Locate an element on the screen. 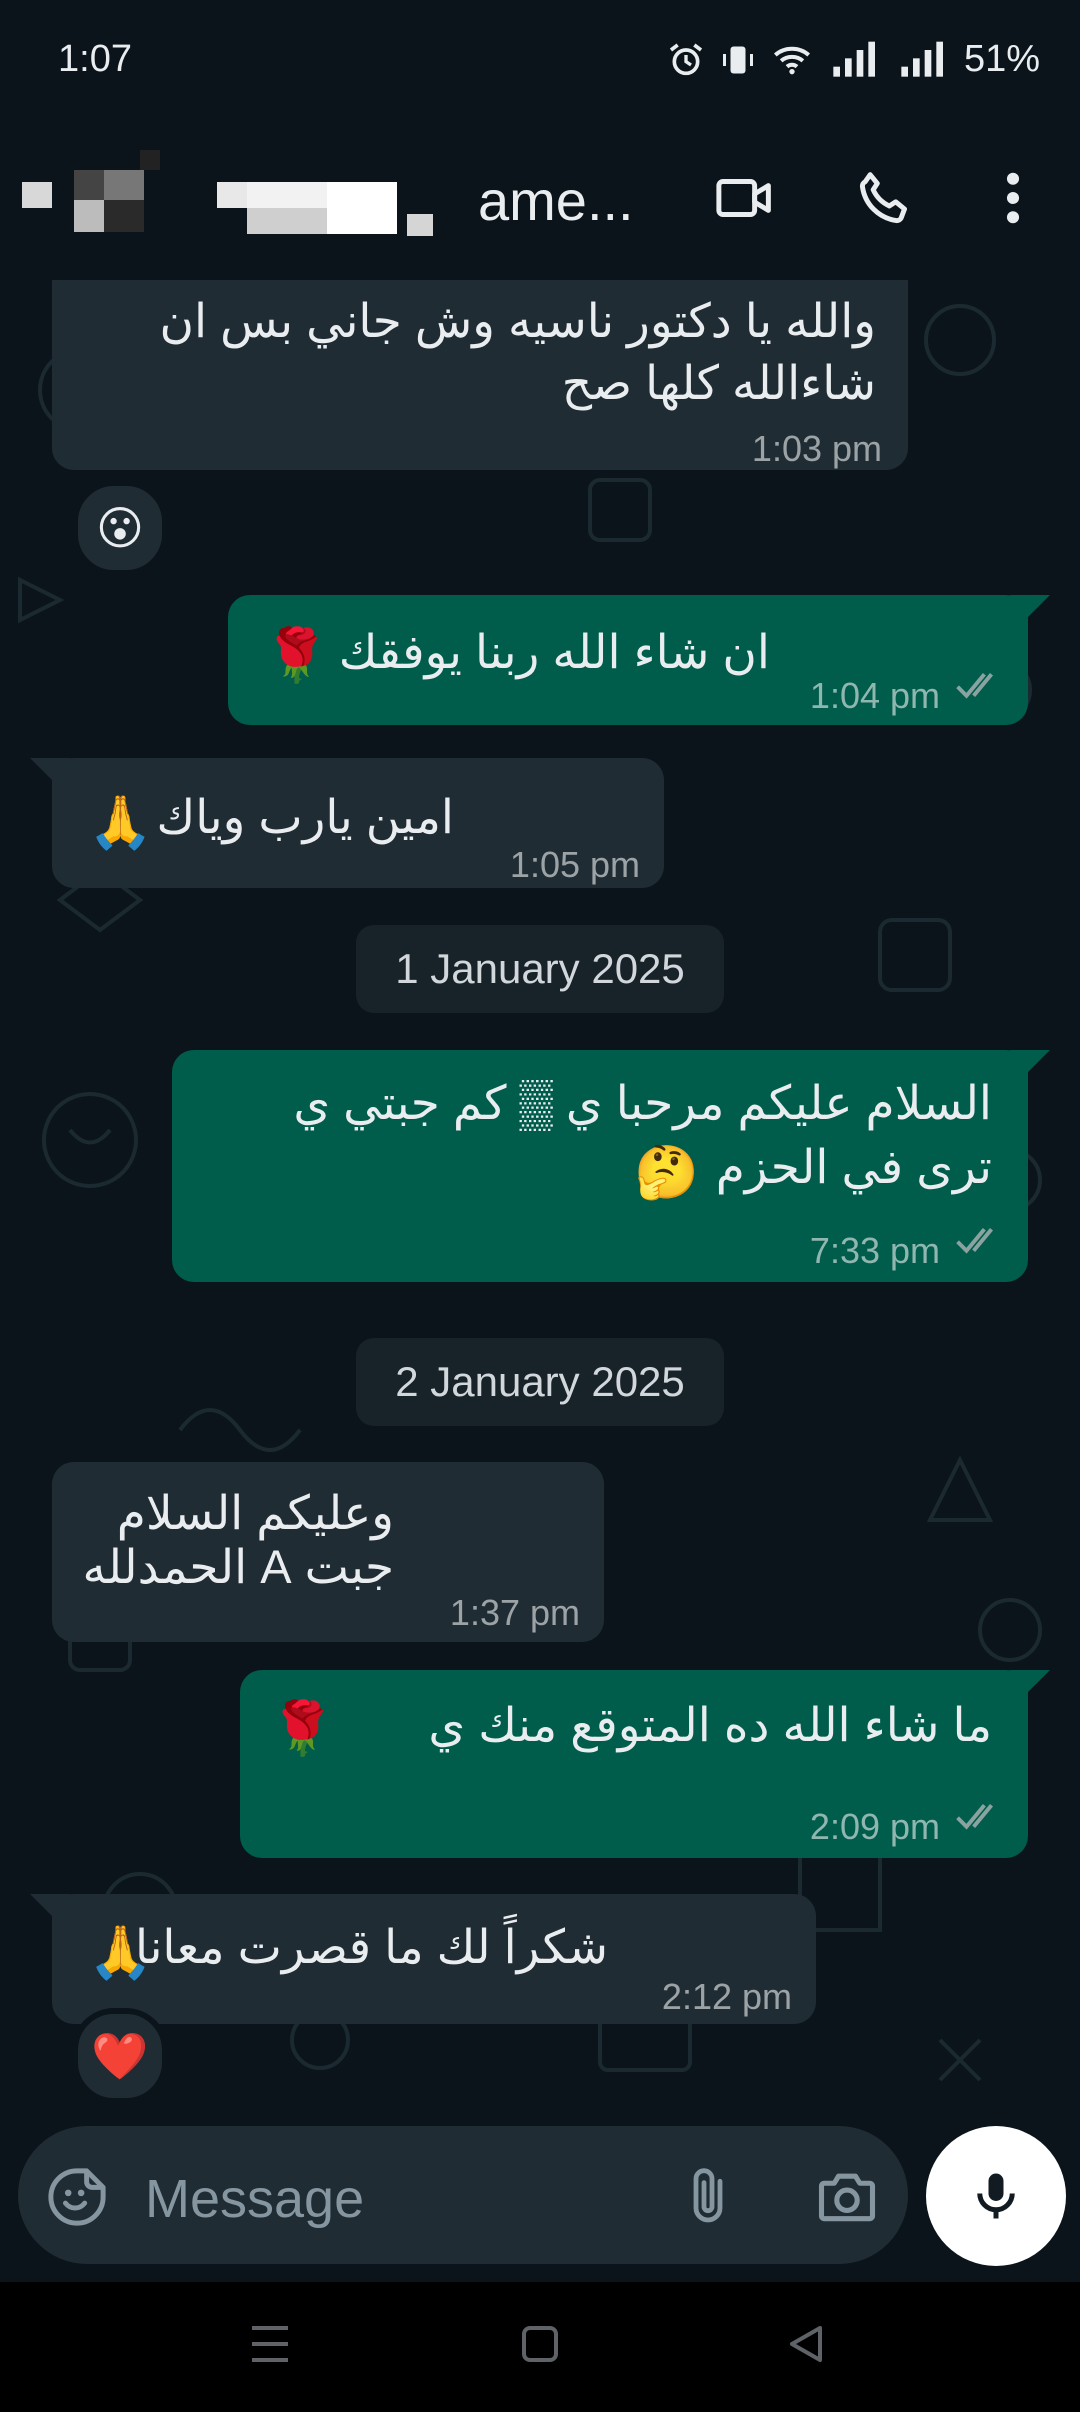 This screenshot has height=2412, width=1080. message-reaction: 😮 is located at coordinates (120, 528).